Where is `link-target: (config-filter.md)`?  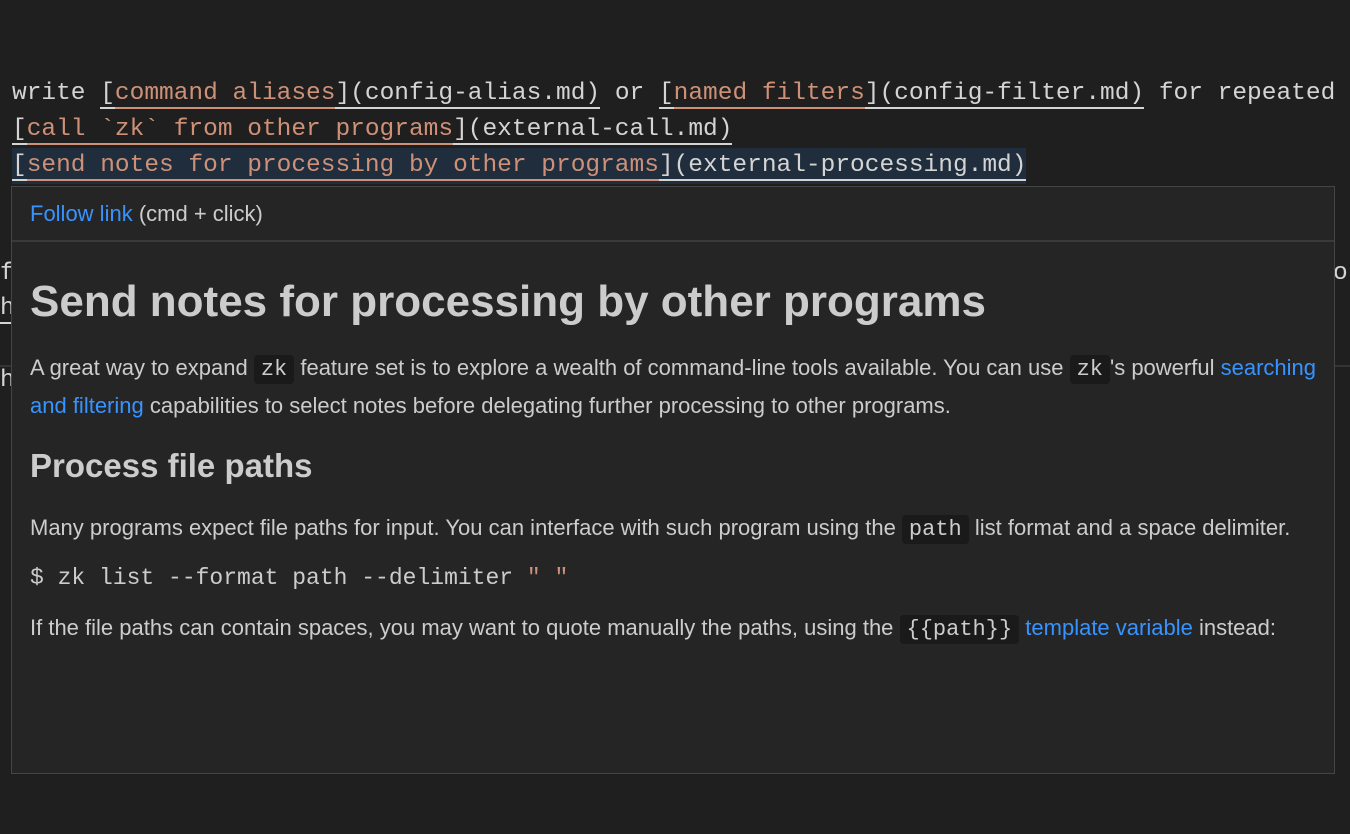 link-target: (config-filter.md) is located at coordinates (1012, 93).